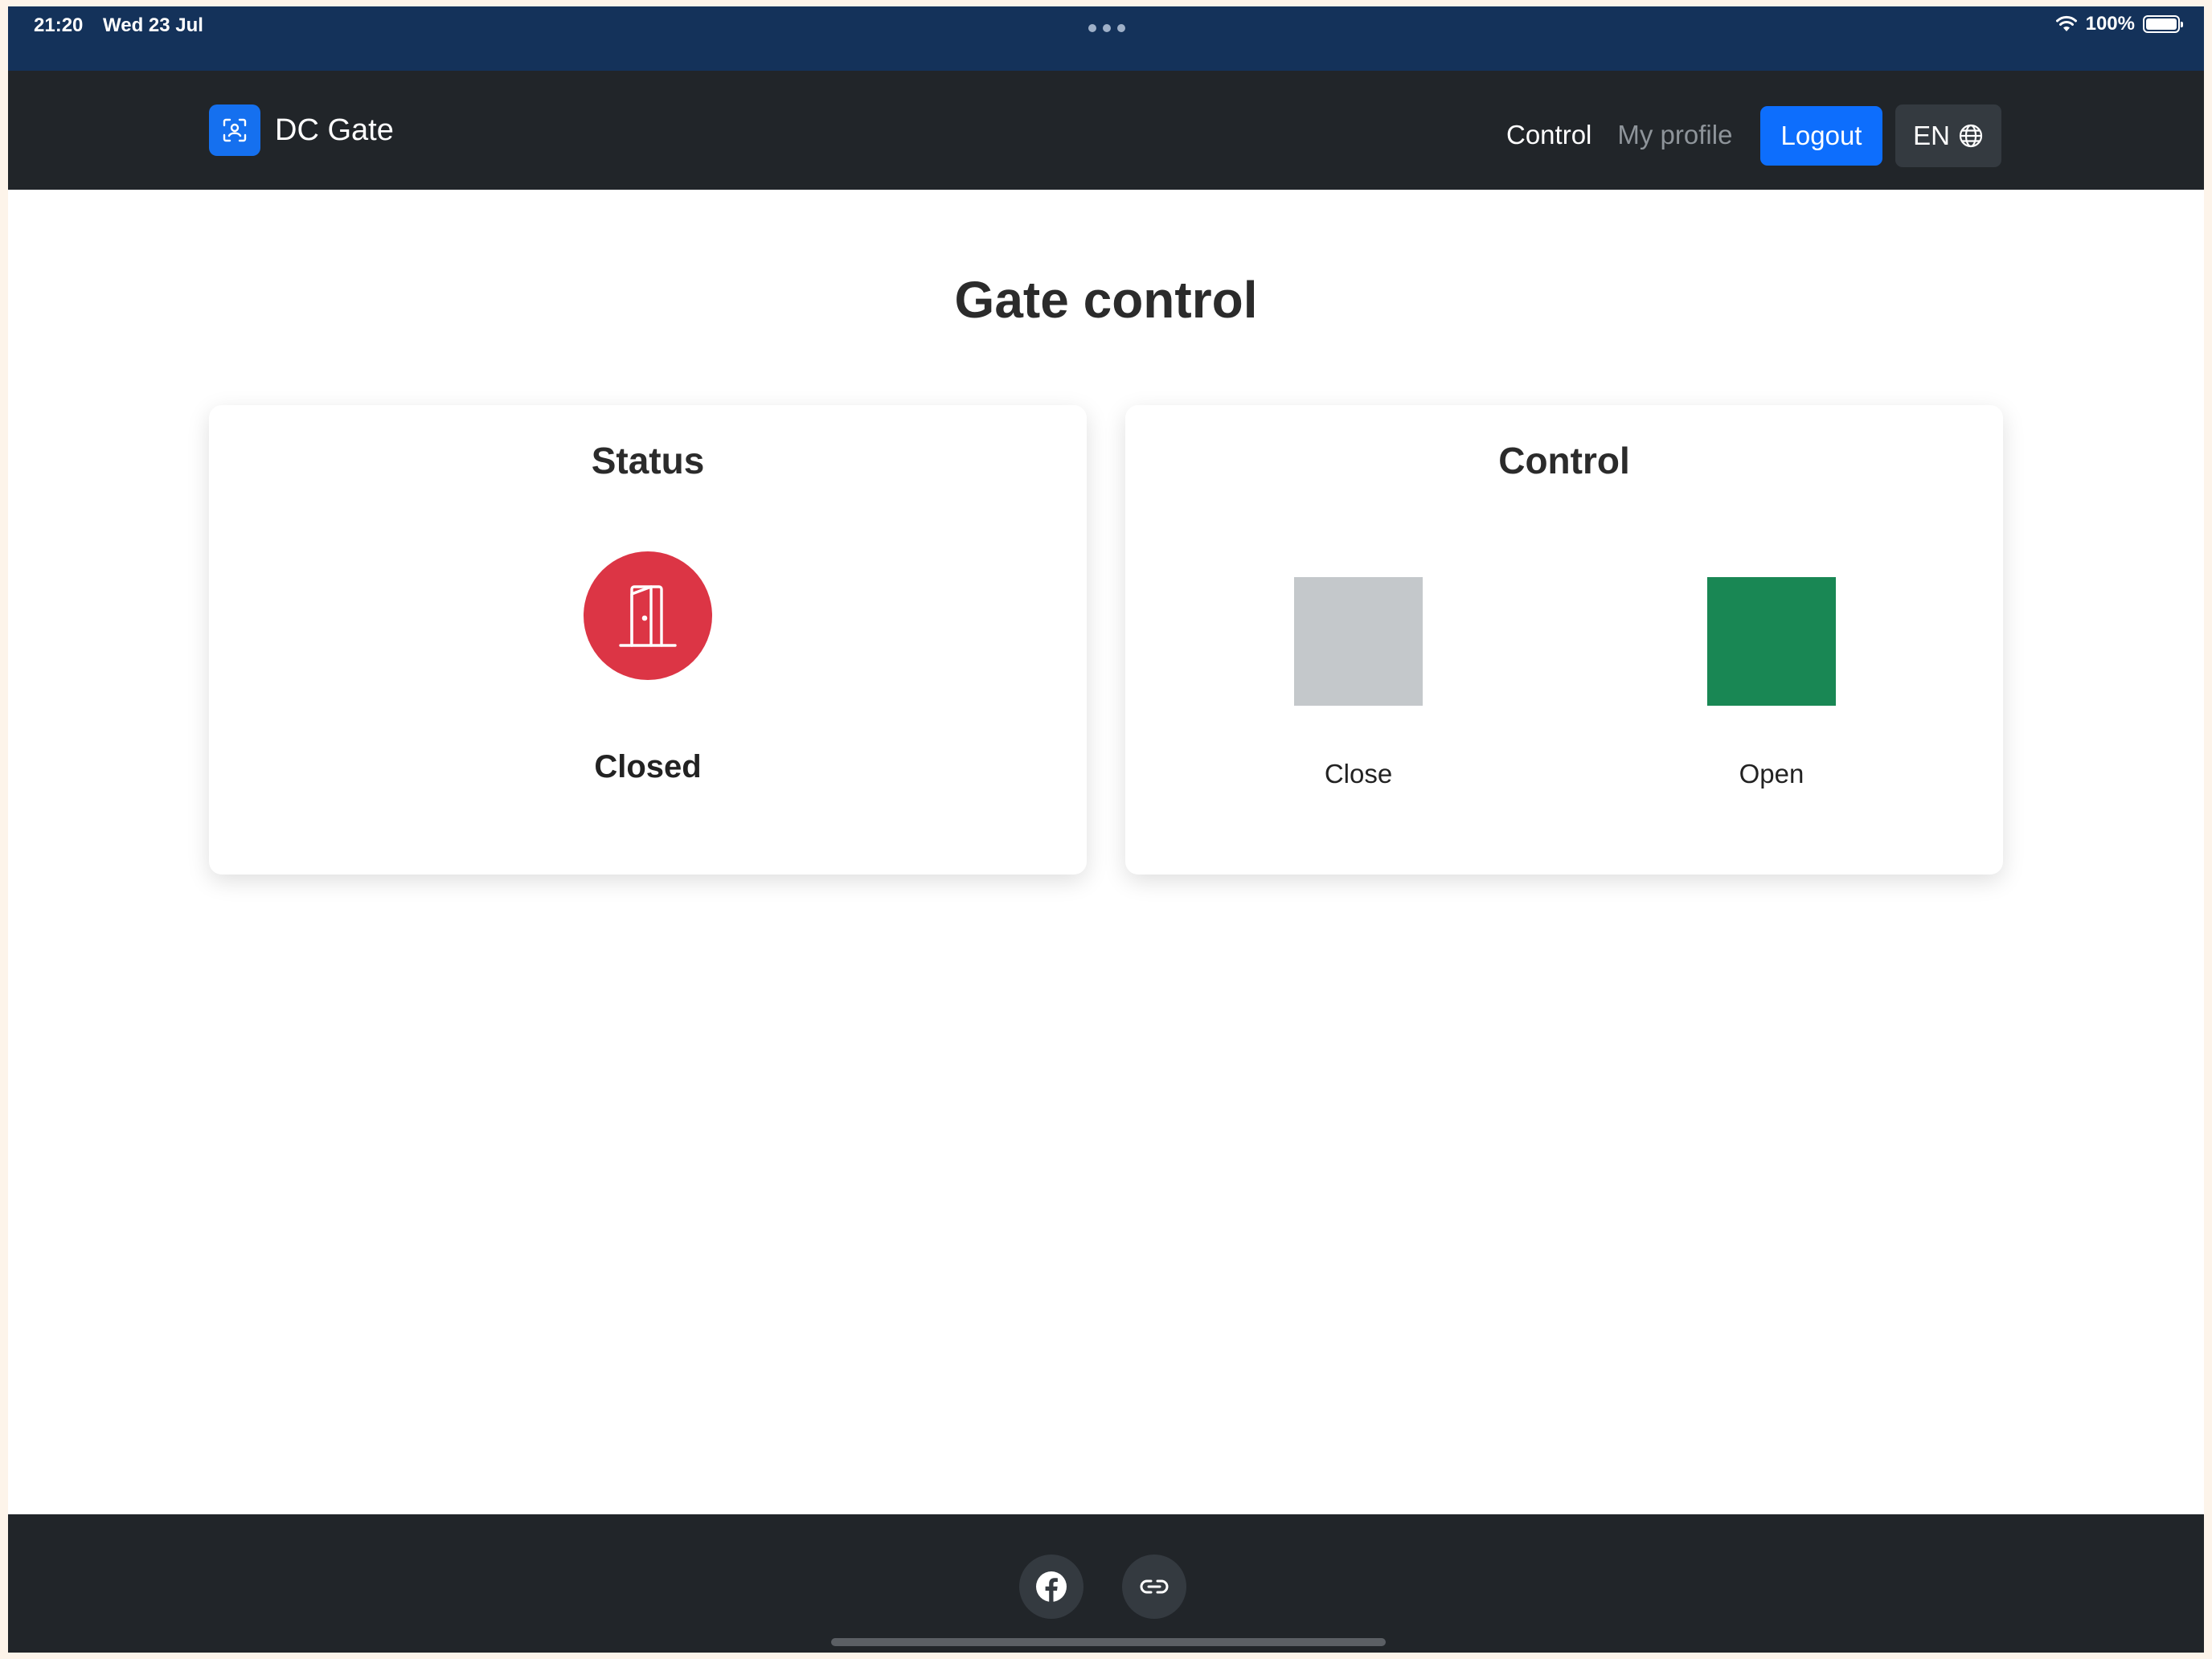 The image size is (2212, 1659). I want to click on language-selector: EN, so click(1948, 135).